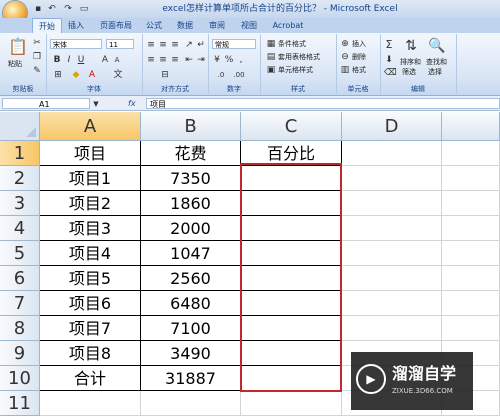  What do you see at coordinates (471, 328) in the screenshot?
I see `cell-E8` at bounding box center [471, 328].